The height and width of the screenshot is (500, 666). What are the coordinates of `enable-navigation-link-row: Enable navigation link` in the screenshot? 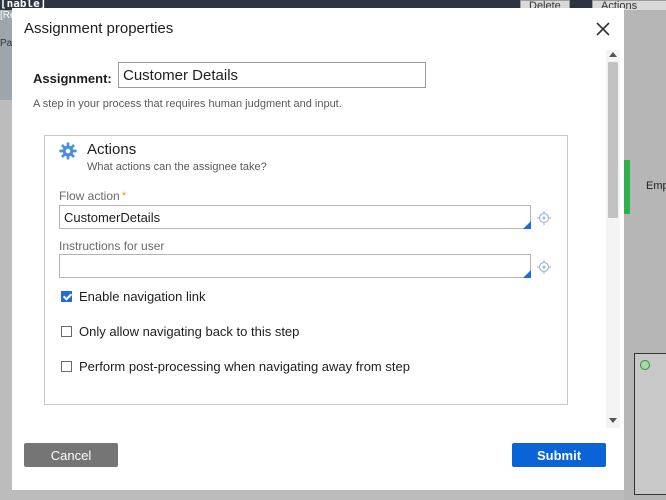 It's located at (133, 296).